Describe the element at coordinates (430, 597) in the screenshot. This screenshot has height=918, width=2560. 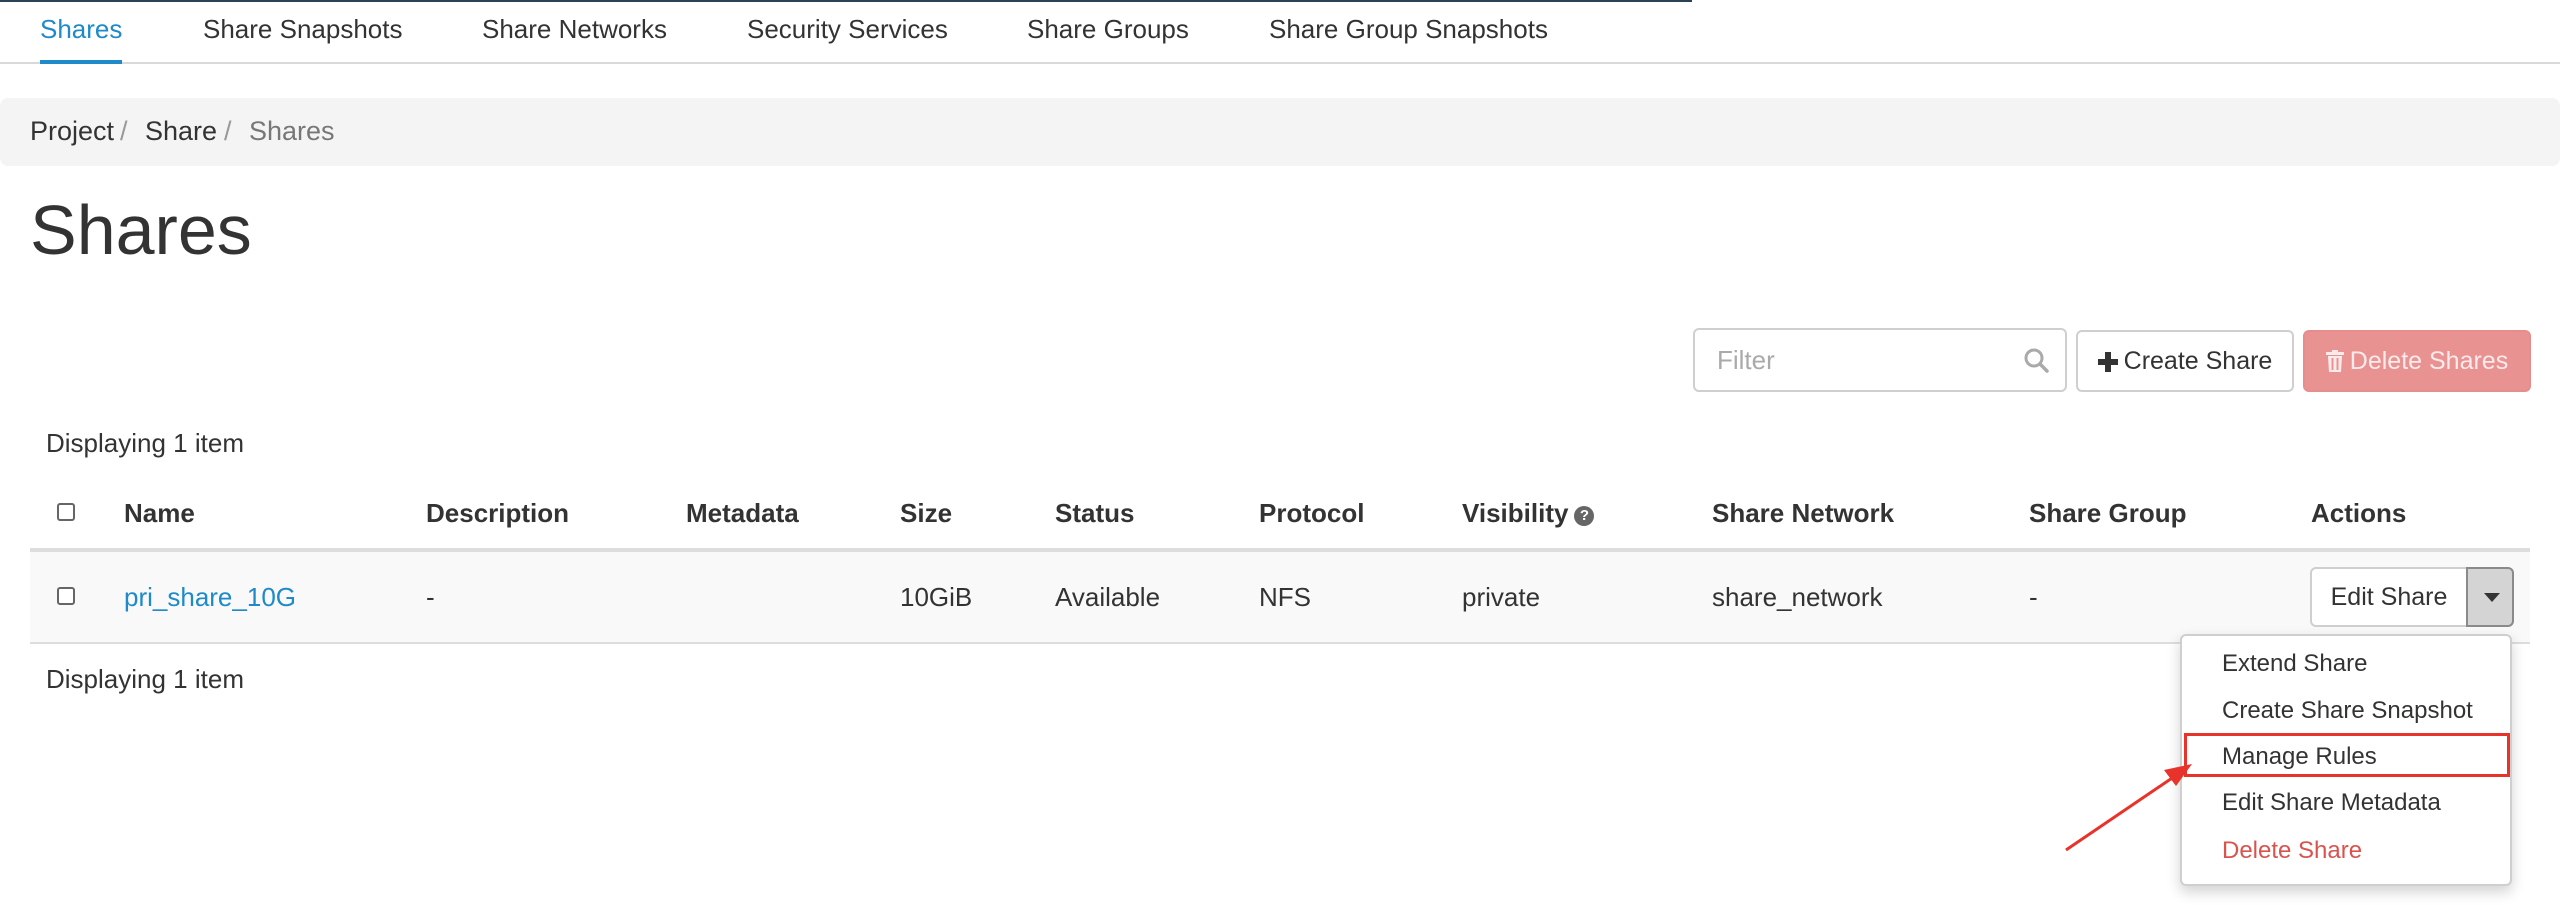
I see `cell-description: -` at that location.